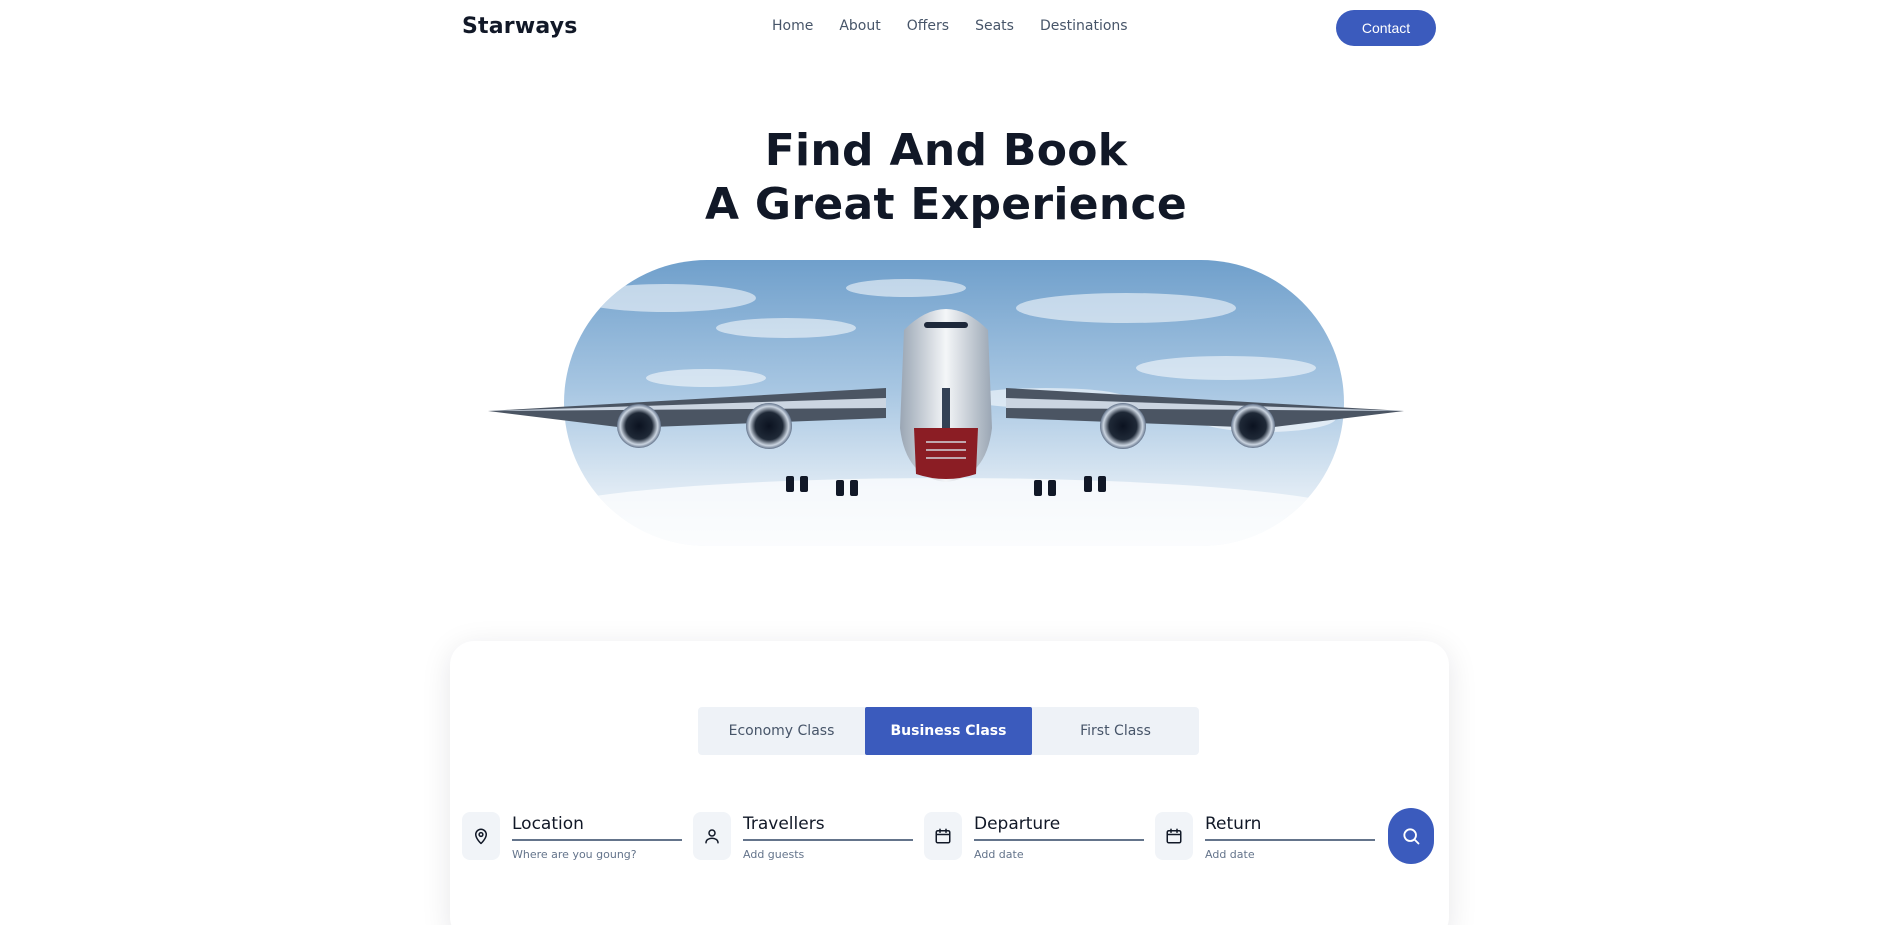 This screenshot has width=1892, height=925. Describe the element at coordinates (946, 178) in the screenshot. I see `hero-title: Find And Book A Great Experience` at that location.